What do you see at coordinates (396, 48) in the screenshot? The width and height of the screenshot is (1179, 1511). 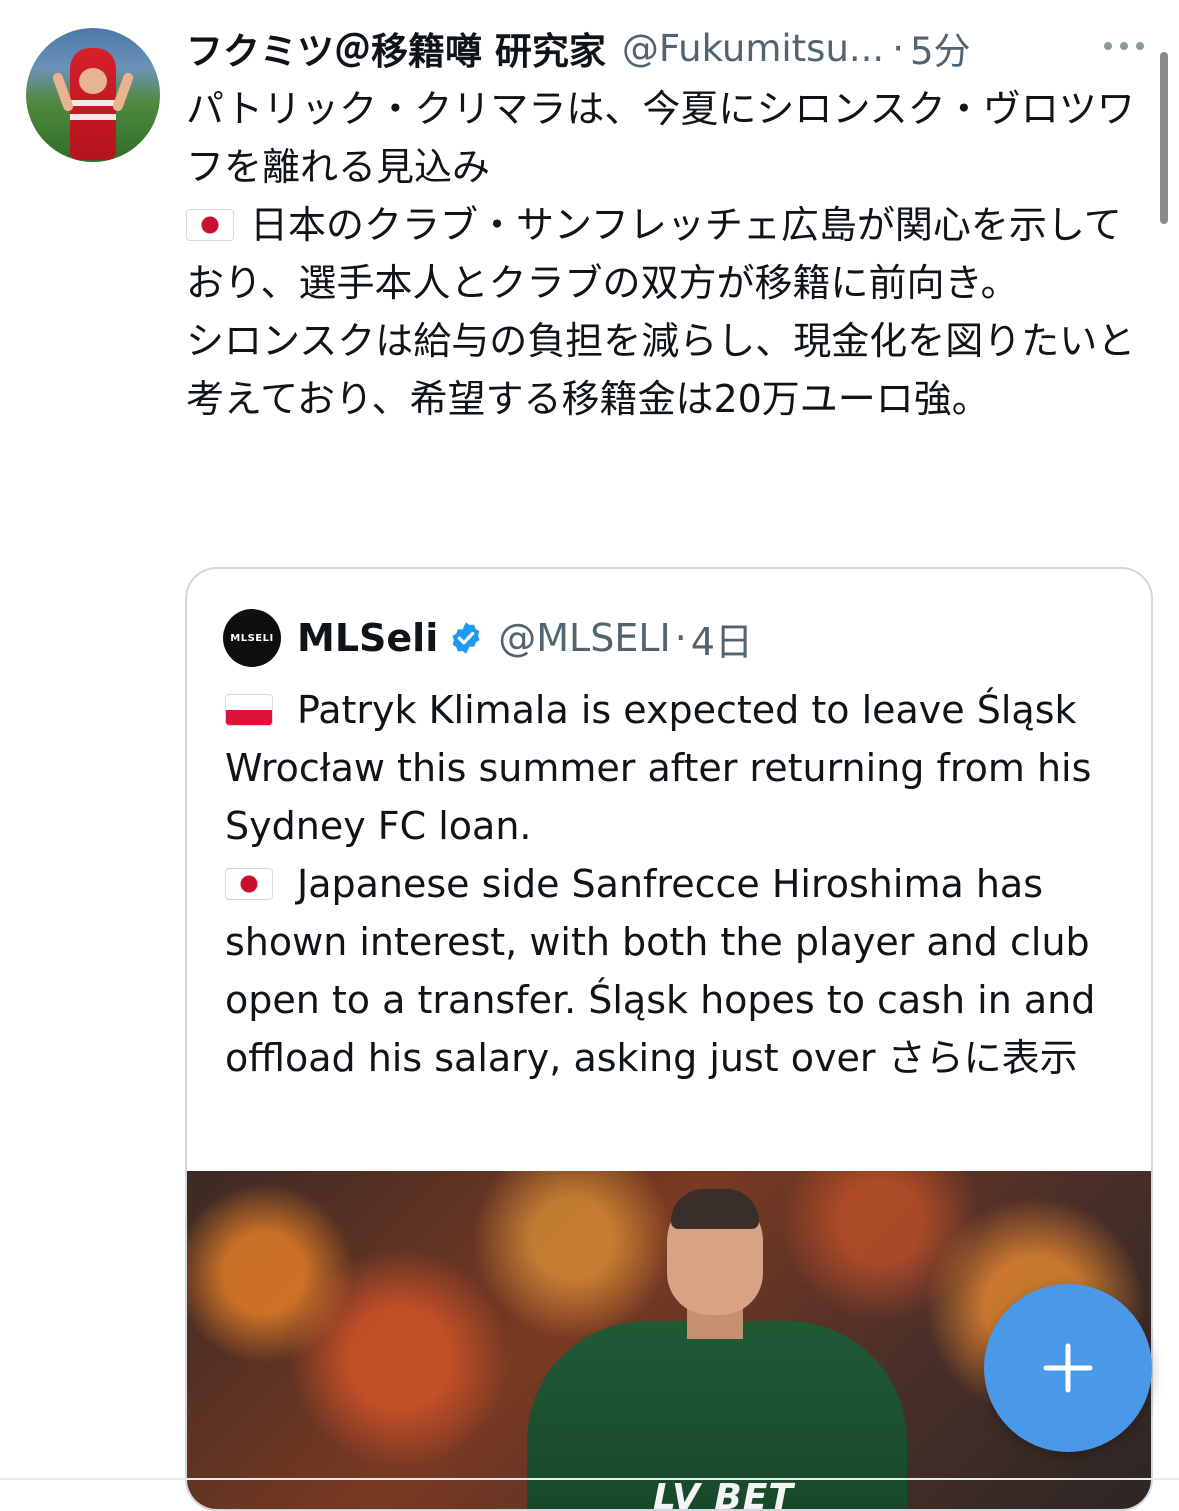 I see `author-name: フクミツ＠移籍噂 研究家` at bounding box center [396, 48].